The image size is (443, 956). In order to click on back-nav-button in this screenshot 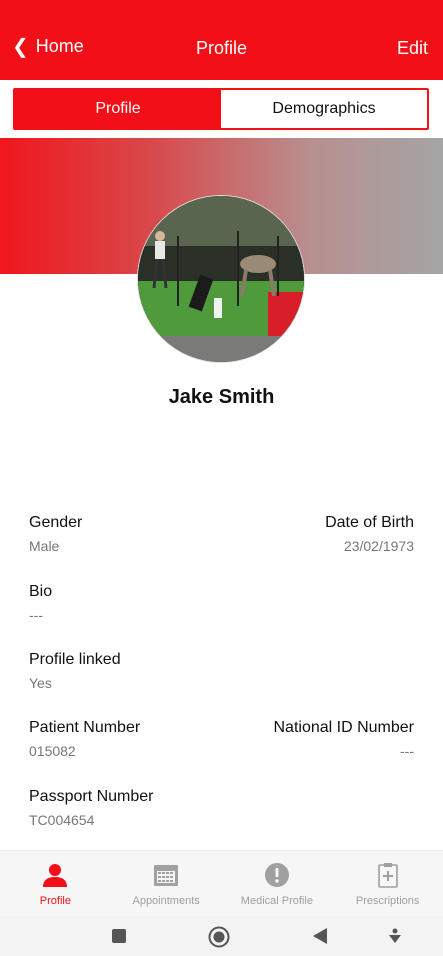, I will do `click(320, 938)`.